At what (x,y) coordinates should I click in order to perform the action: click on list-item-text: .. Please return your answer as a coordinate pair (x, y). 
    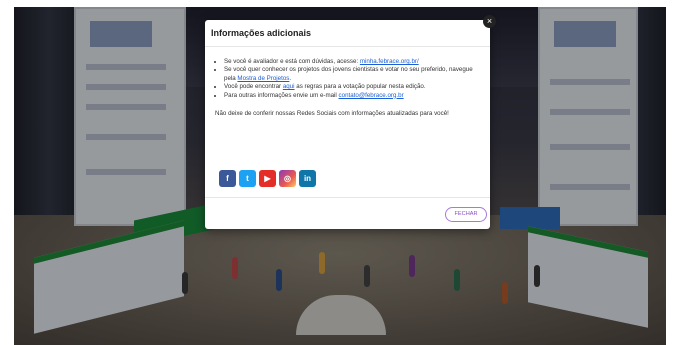
    Looking at the image, I should click on (290, 78).